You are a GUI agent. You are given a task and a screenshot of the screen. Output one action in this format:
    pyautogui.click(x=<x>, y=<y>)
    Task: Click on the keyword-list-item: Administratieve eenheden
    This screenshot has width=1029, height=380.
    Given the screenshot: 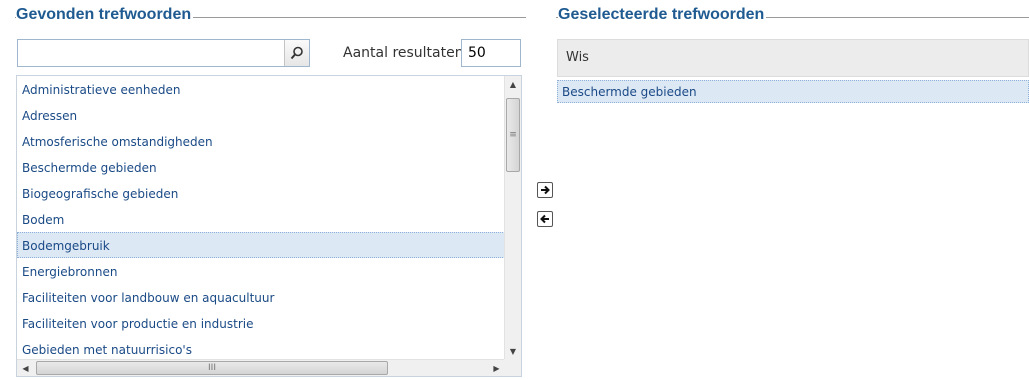 What is the action you would take?
    pyautogui.click(x=261, y=89)
    